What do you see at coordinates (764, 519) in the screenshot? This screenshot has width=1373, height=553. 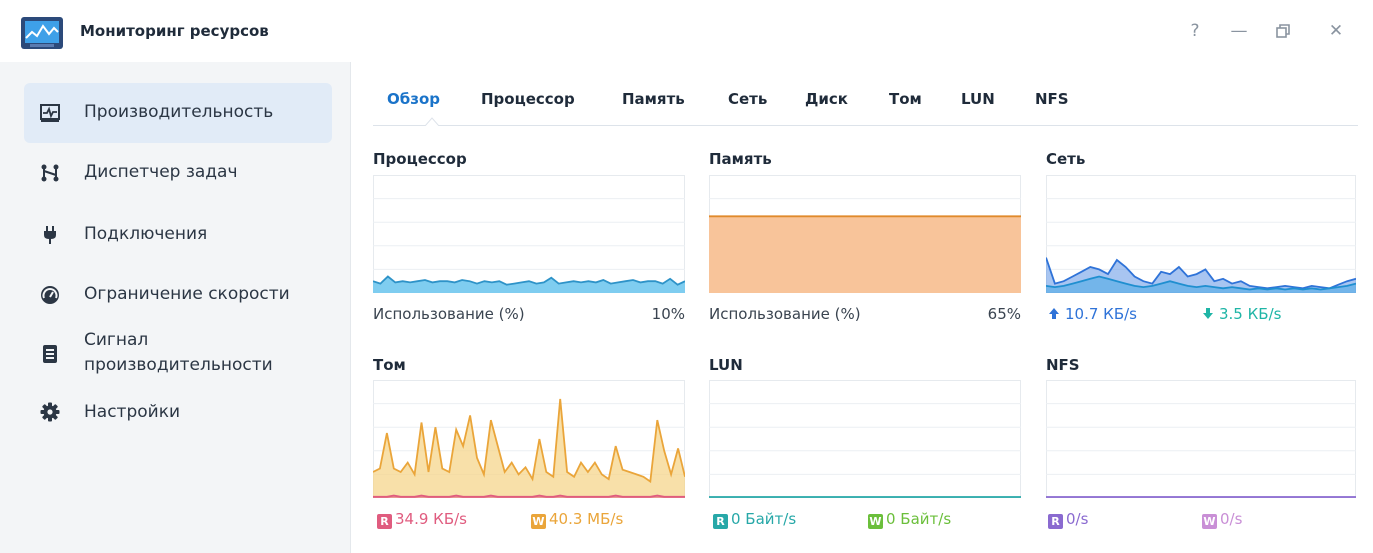 I see `lun-read-value: 0 Байт/s` at bounding box center [764, 519].